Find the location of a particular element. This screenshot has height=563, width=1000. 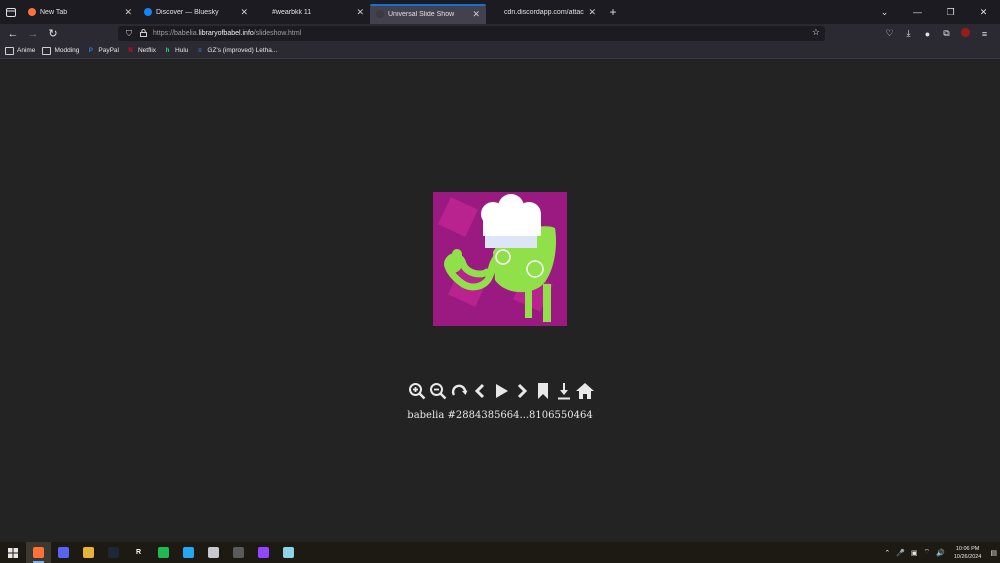

reload-icon: ↻ is located at coordinates (53, 33).